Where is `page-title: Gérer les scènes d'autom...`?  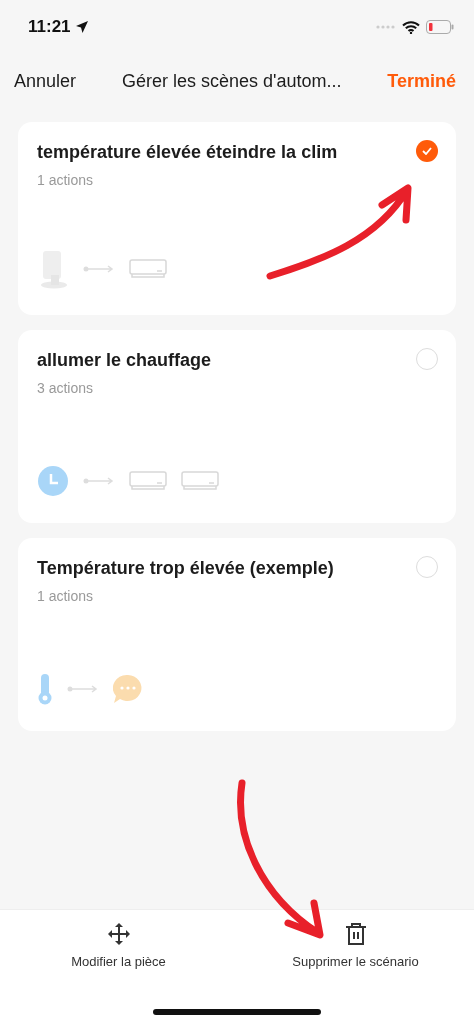
page-title: Gérer les scènes d'autom... is located at coordinates (231, 81).